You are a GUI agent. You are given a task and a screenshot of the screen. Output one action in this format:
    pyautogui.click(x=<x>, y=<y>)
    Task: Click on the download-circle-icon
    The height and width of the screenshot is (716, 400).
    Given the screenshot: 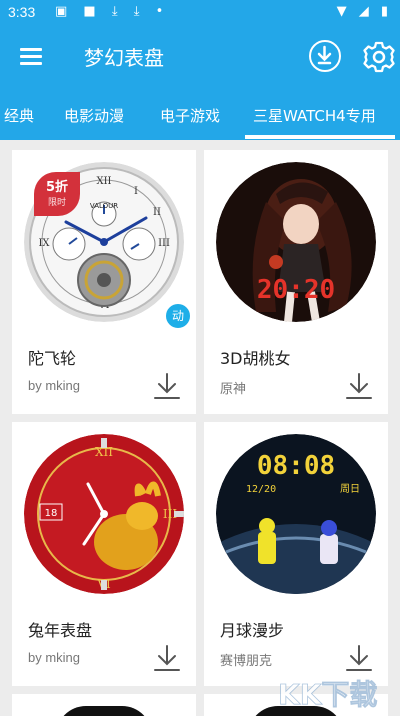 What is the action you would take?
    pyautogui.click(x=325, y=56)
    